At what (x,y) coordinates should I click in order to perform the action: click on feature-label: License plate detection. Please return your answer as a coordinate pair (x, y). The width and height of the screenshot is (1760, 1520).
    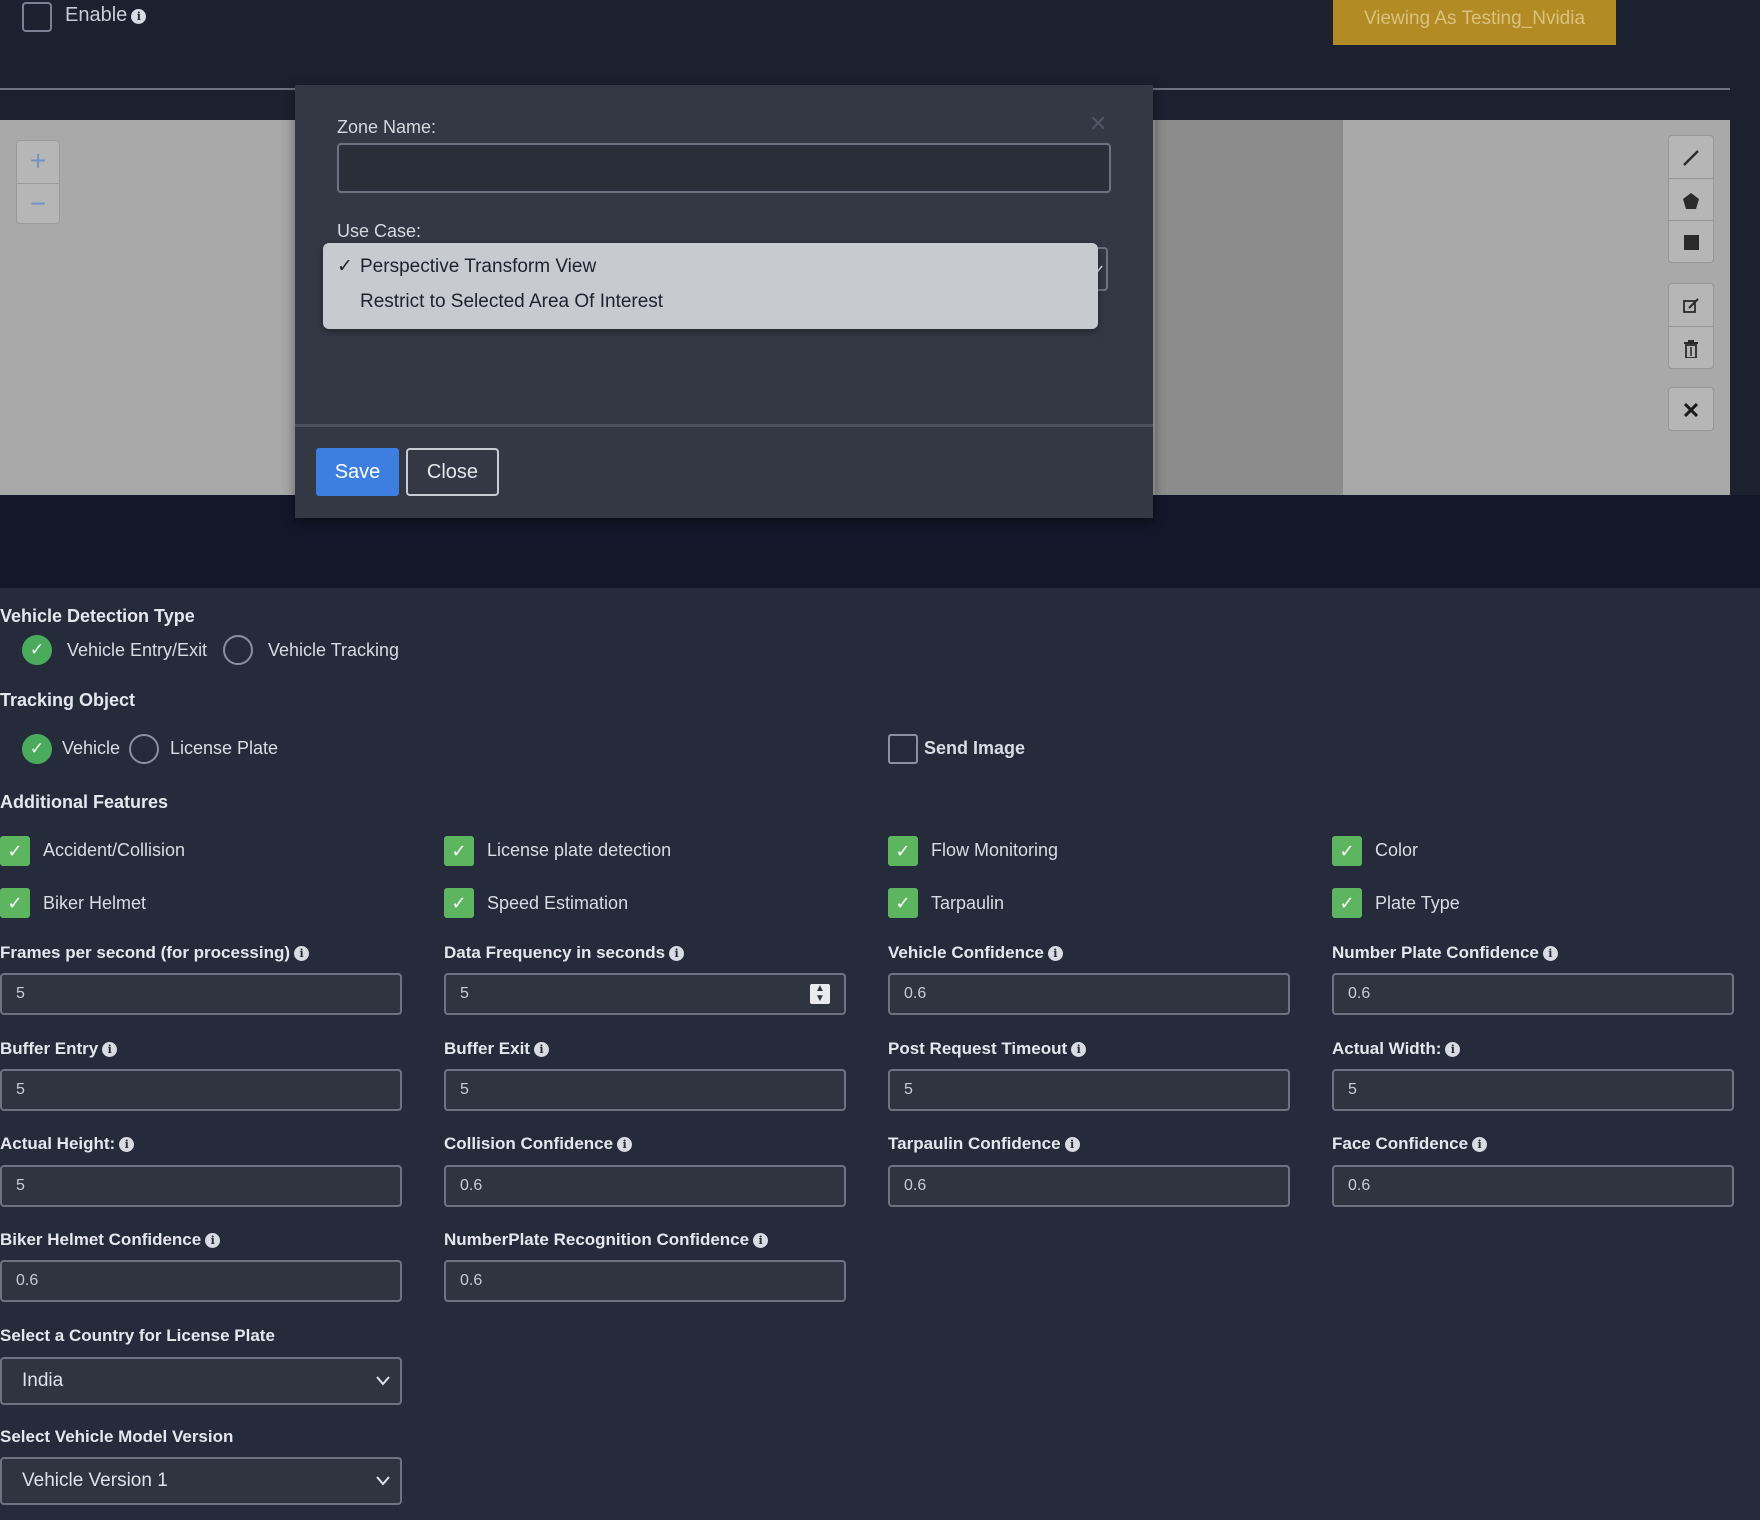
    Looking at the image, I should click on (579, 850).